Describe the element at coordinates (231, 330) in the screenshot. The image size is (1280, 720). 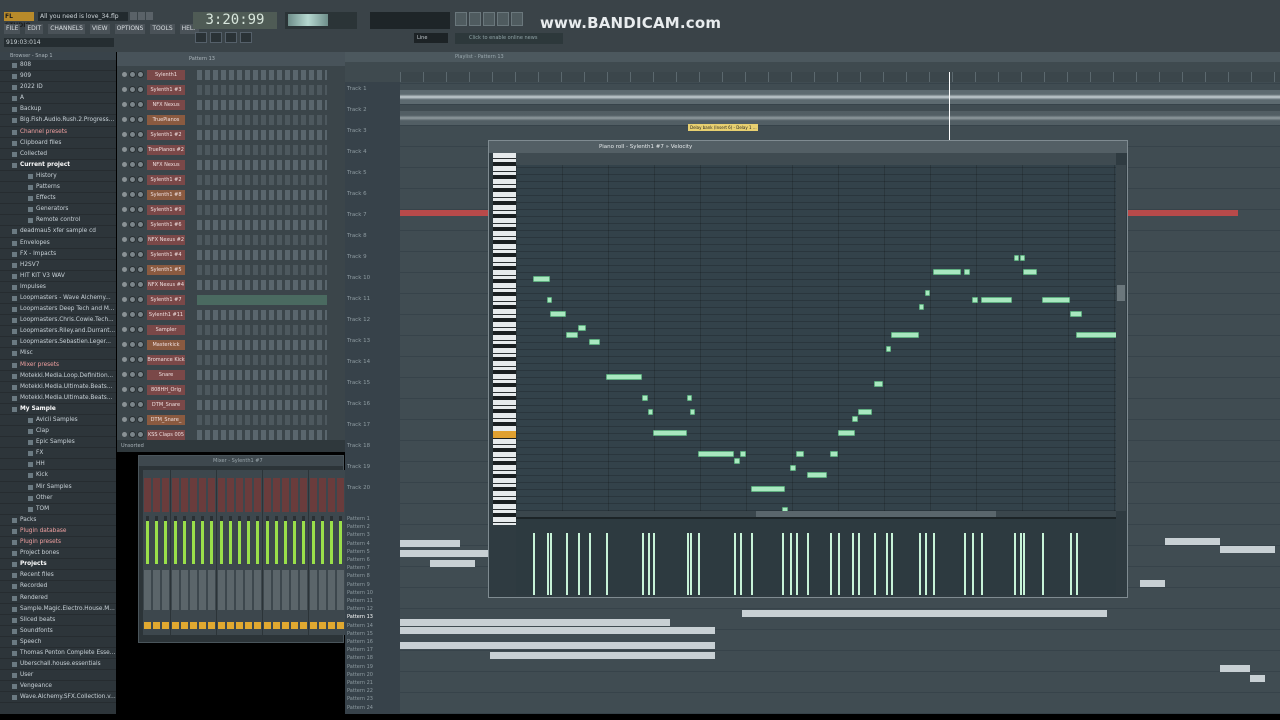
I see `channel-row: Sampler` at that location.